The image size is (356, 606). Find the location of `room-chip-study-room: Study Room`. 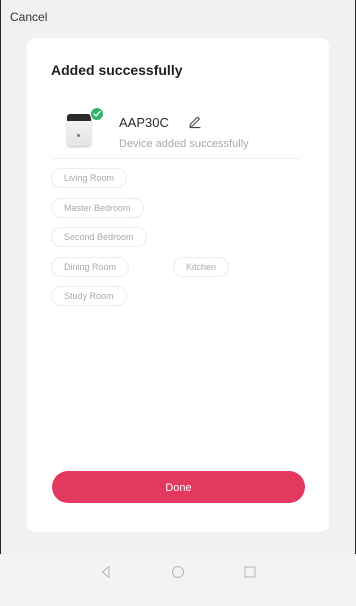

room-chip-study-room: Study Room is located at coordinates (89, 296).